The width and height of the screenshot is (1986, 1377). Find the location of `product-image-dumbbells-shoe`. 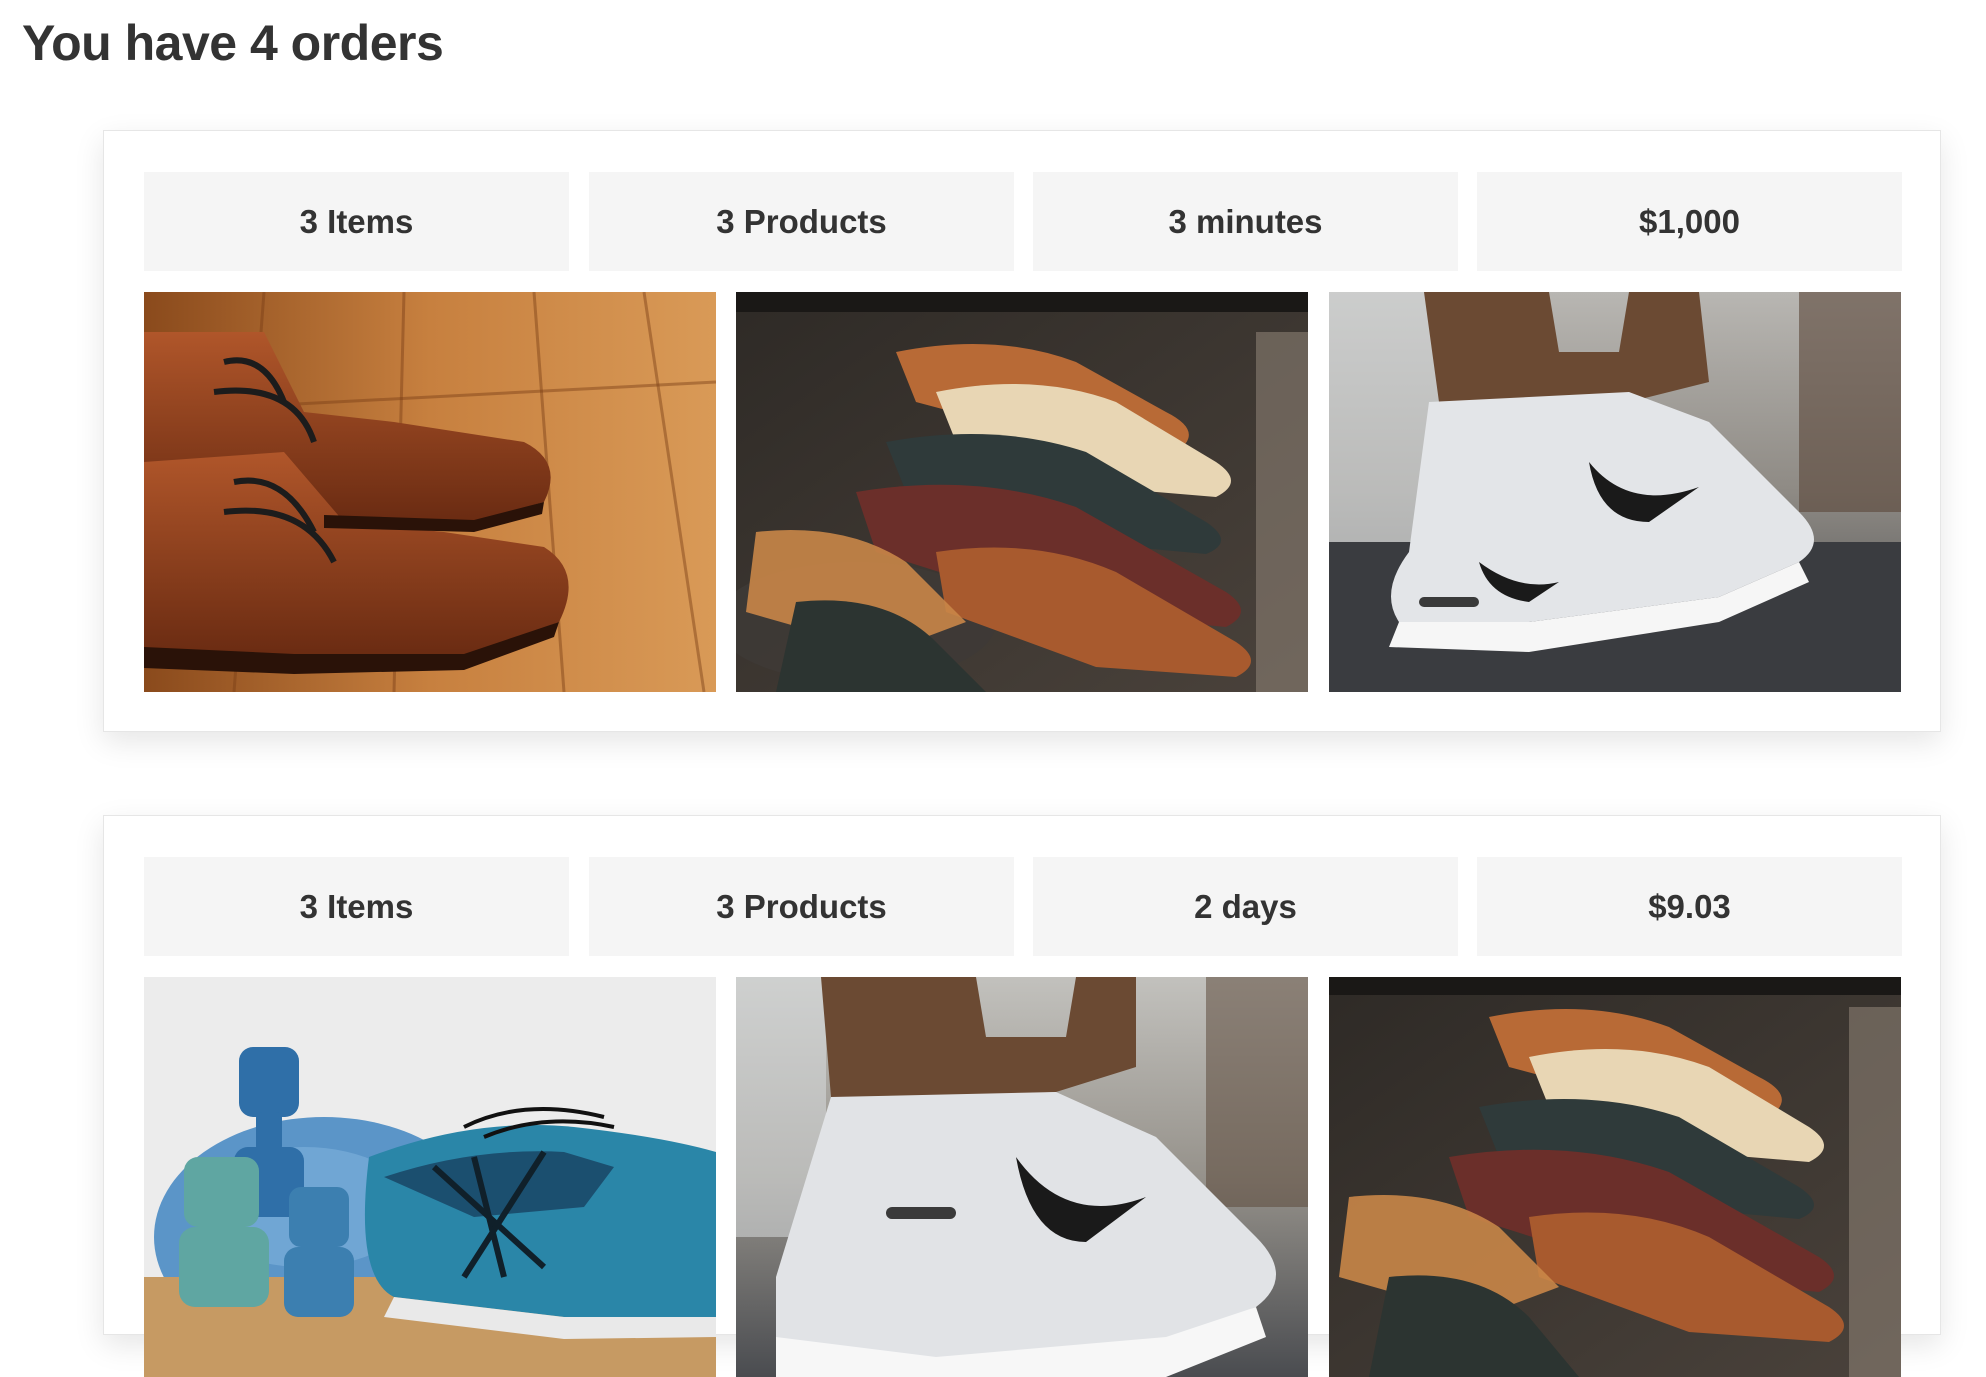

product-image-dumbbells-shoe is located at coordinates (430, 1177).